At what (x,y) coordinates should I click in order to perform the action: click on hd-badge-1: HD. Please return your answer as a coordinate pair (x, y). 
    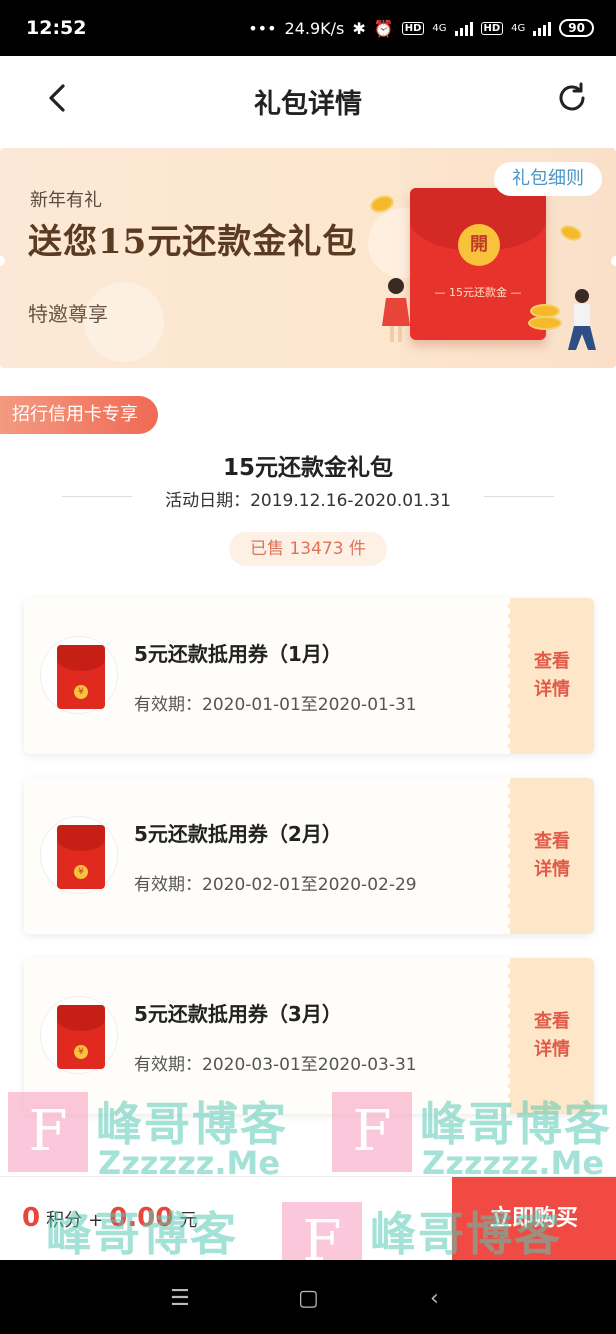
    Looking at the image, I should click on (413, 28).